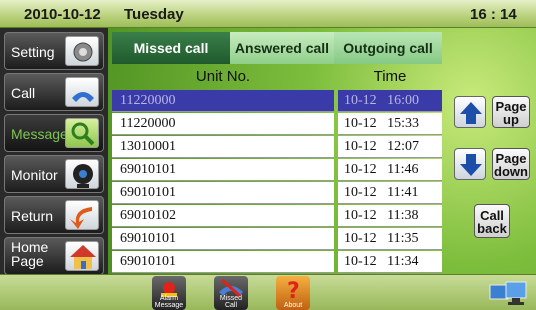 The width and height of the screenshot is (536, 310). I want to click on sidebar-item-call: Call, so click(54, 92).